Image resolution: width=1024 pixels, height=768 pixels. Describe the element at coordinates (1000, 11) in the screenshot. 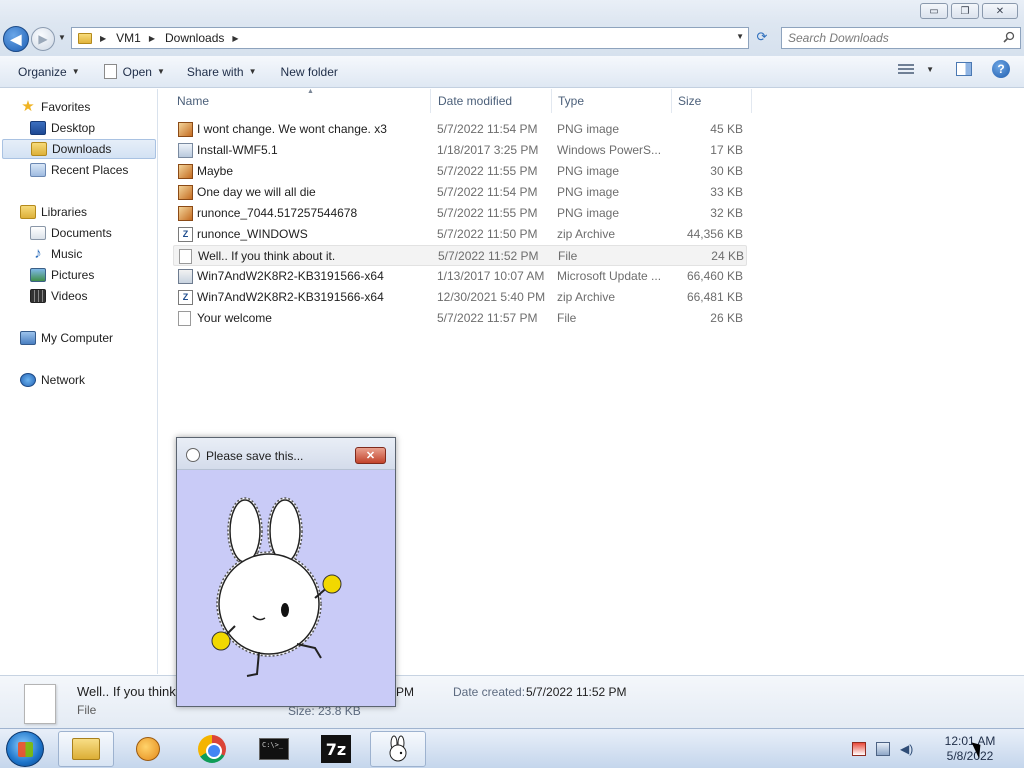

I see `close-button: ✕` at that location.